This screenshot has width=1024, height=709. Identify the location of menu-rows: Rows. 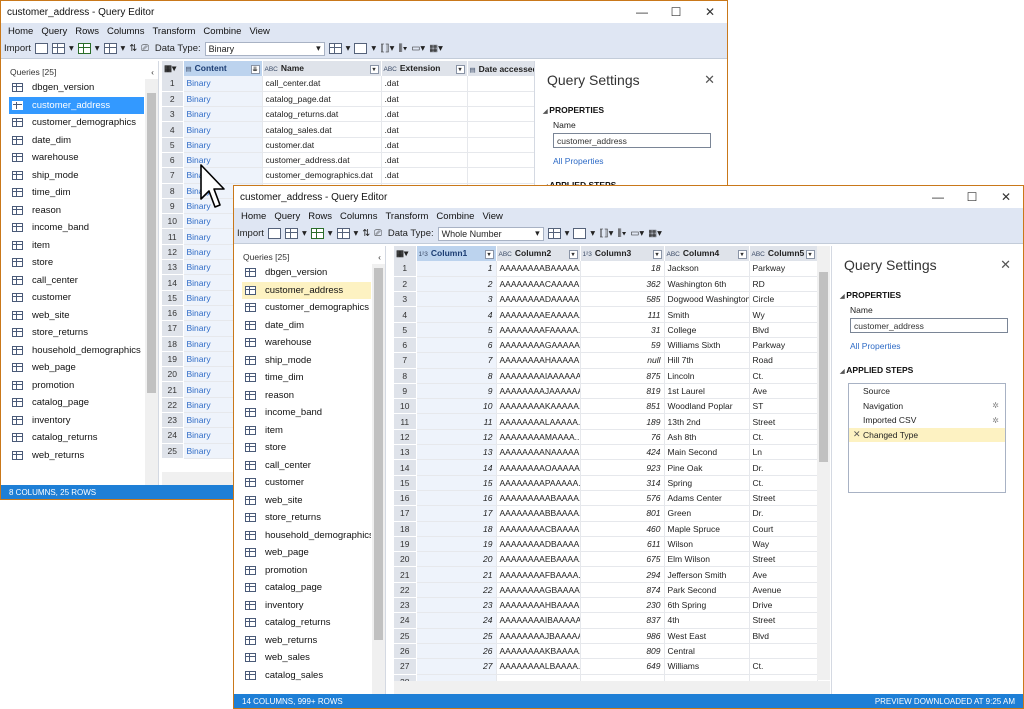
(87, 31).